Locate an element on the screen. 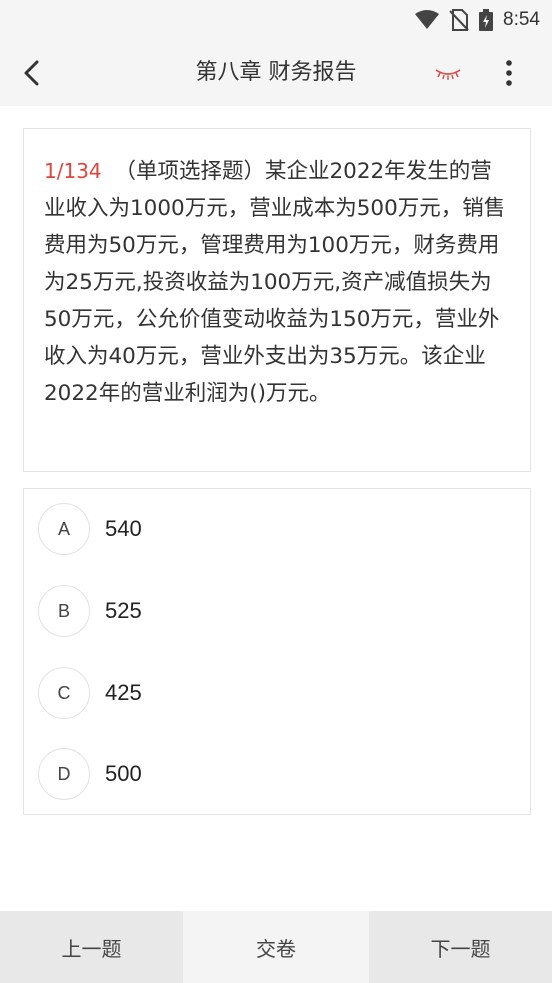  closed-eye-icon is located at coordinates (448, 74).